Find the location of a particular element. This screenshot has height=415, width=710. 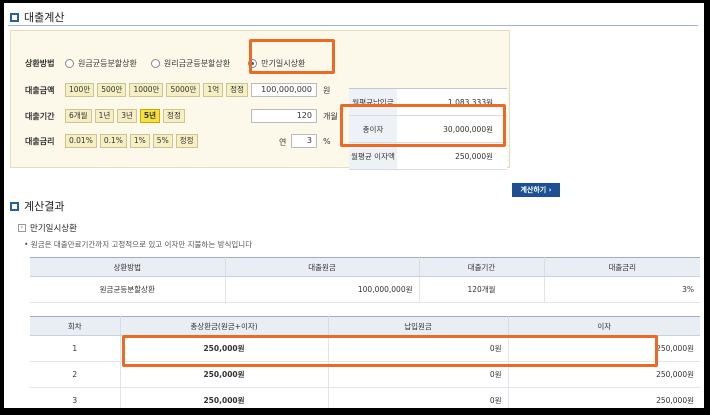

rate-reset-button: 정정 is located at coordinates (186, 141).